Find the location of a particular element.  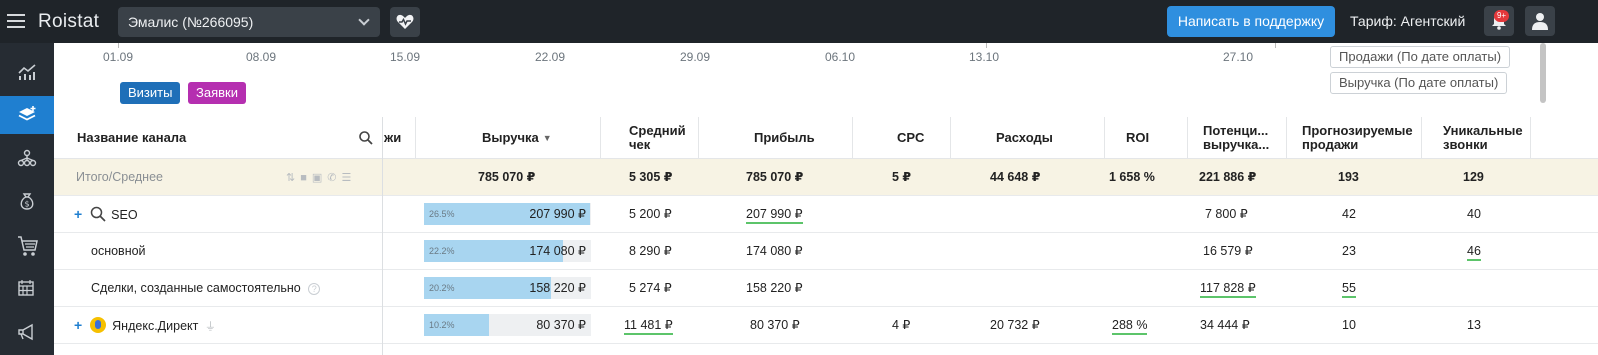

hierarchy-icon is located at coordinates (27, 158).